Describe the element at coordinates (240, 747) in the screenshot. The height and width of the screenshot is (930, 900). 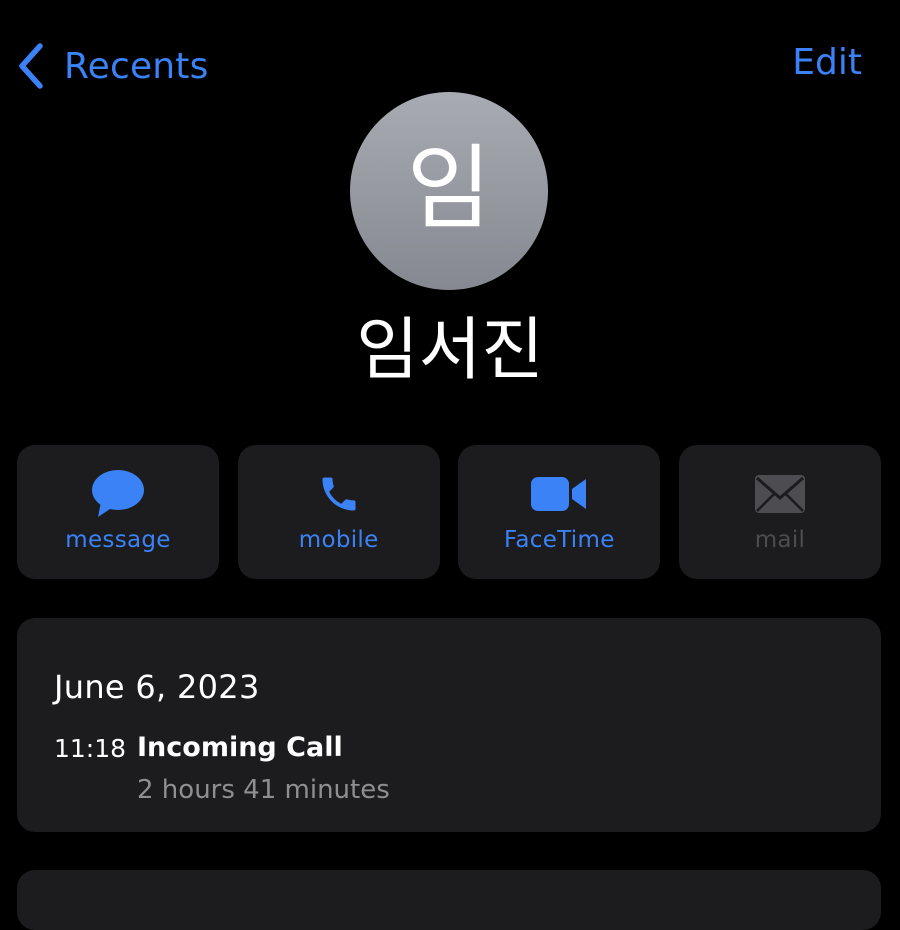
I see `call-type: Incoming Call` at that location.